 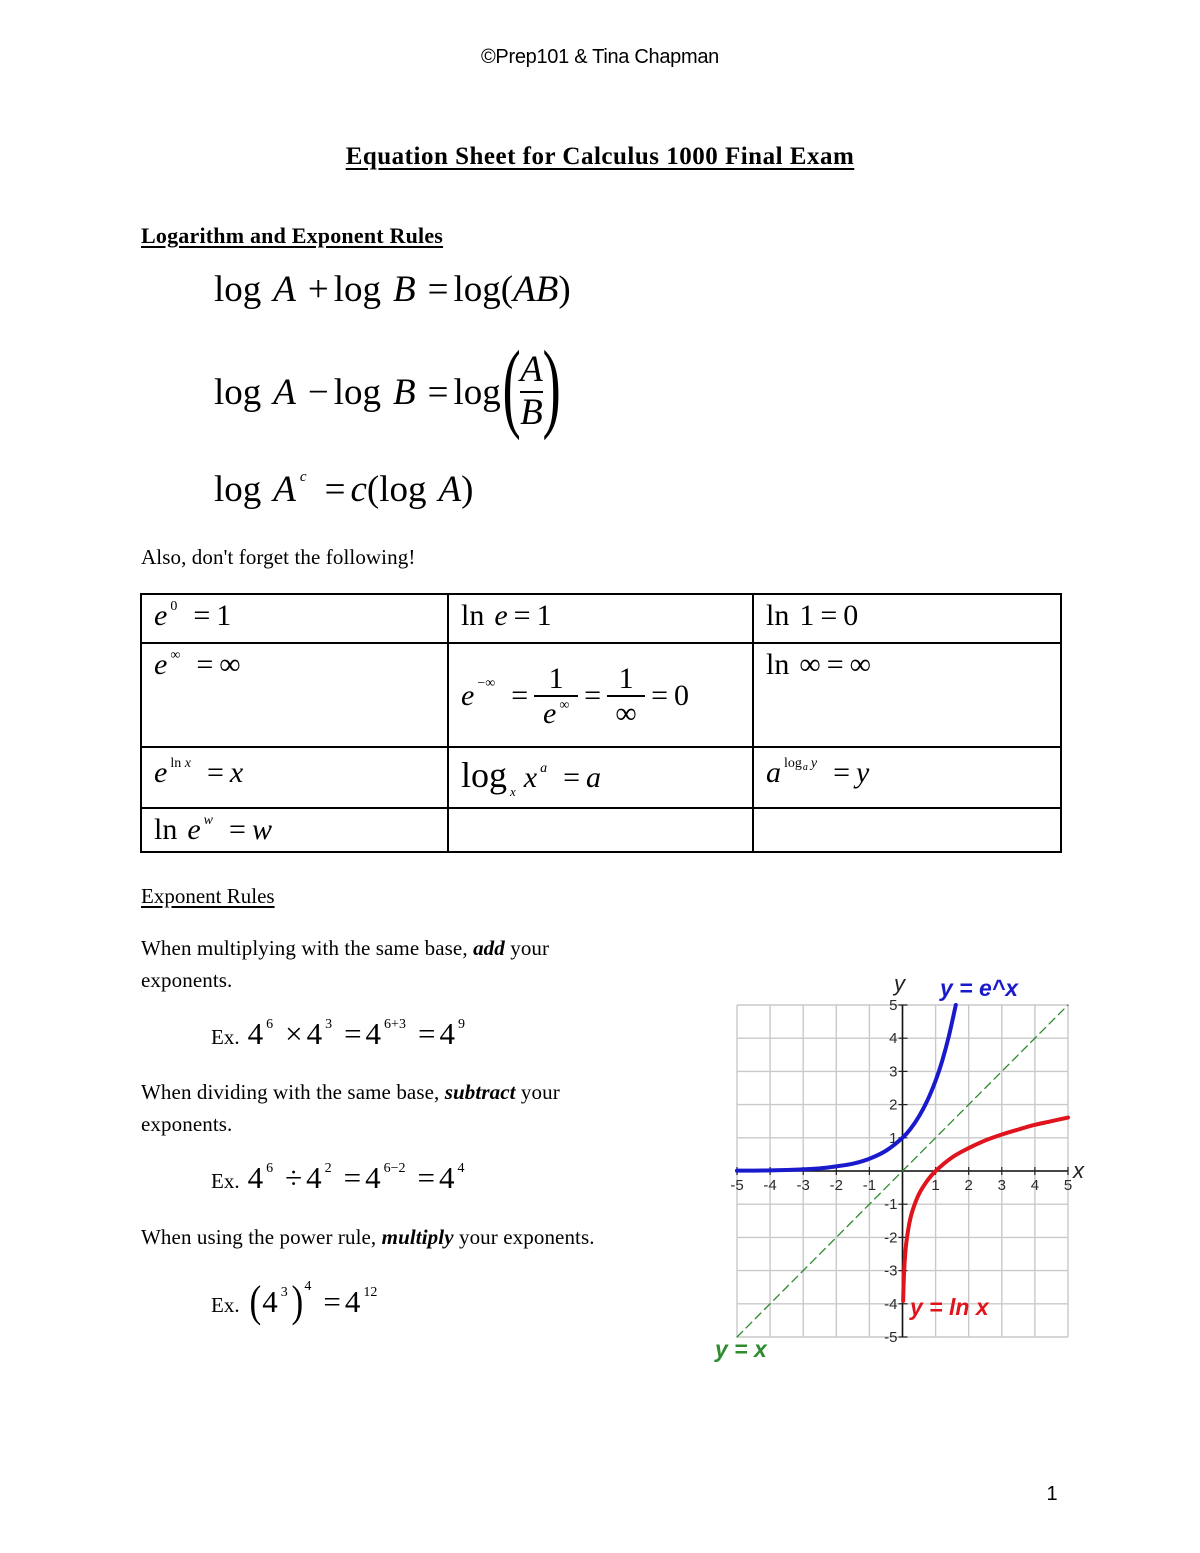 What do you see at coordinates (501, 615) in the screenshot?
I see `argument: e` at bounding box center [501, 615].